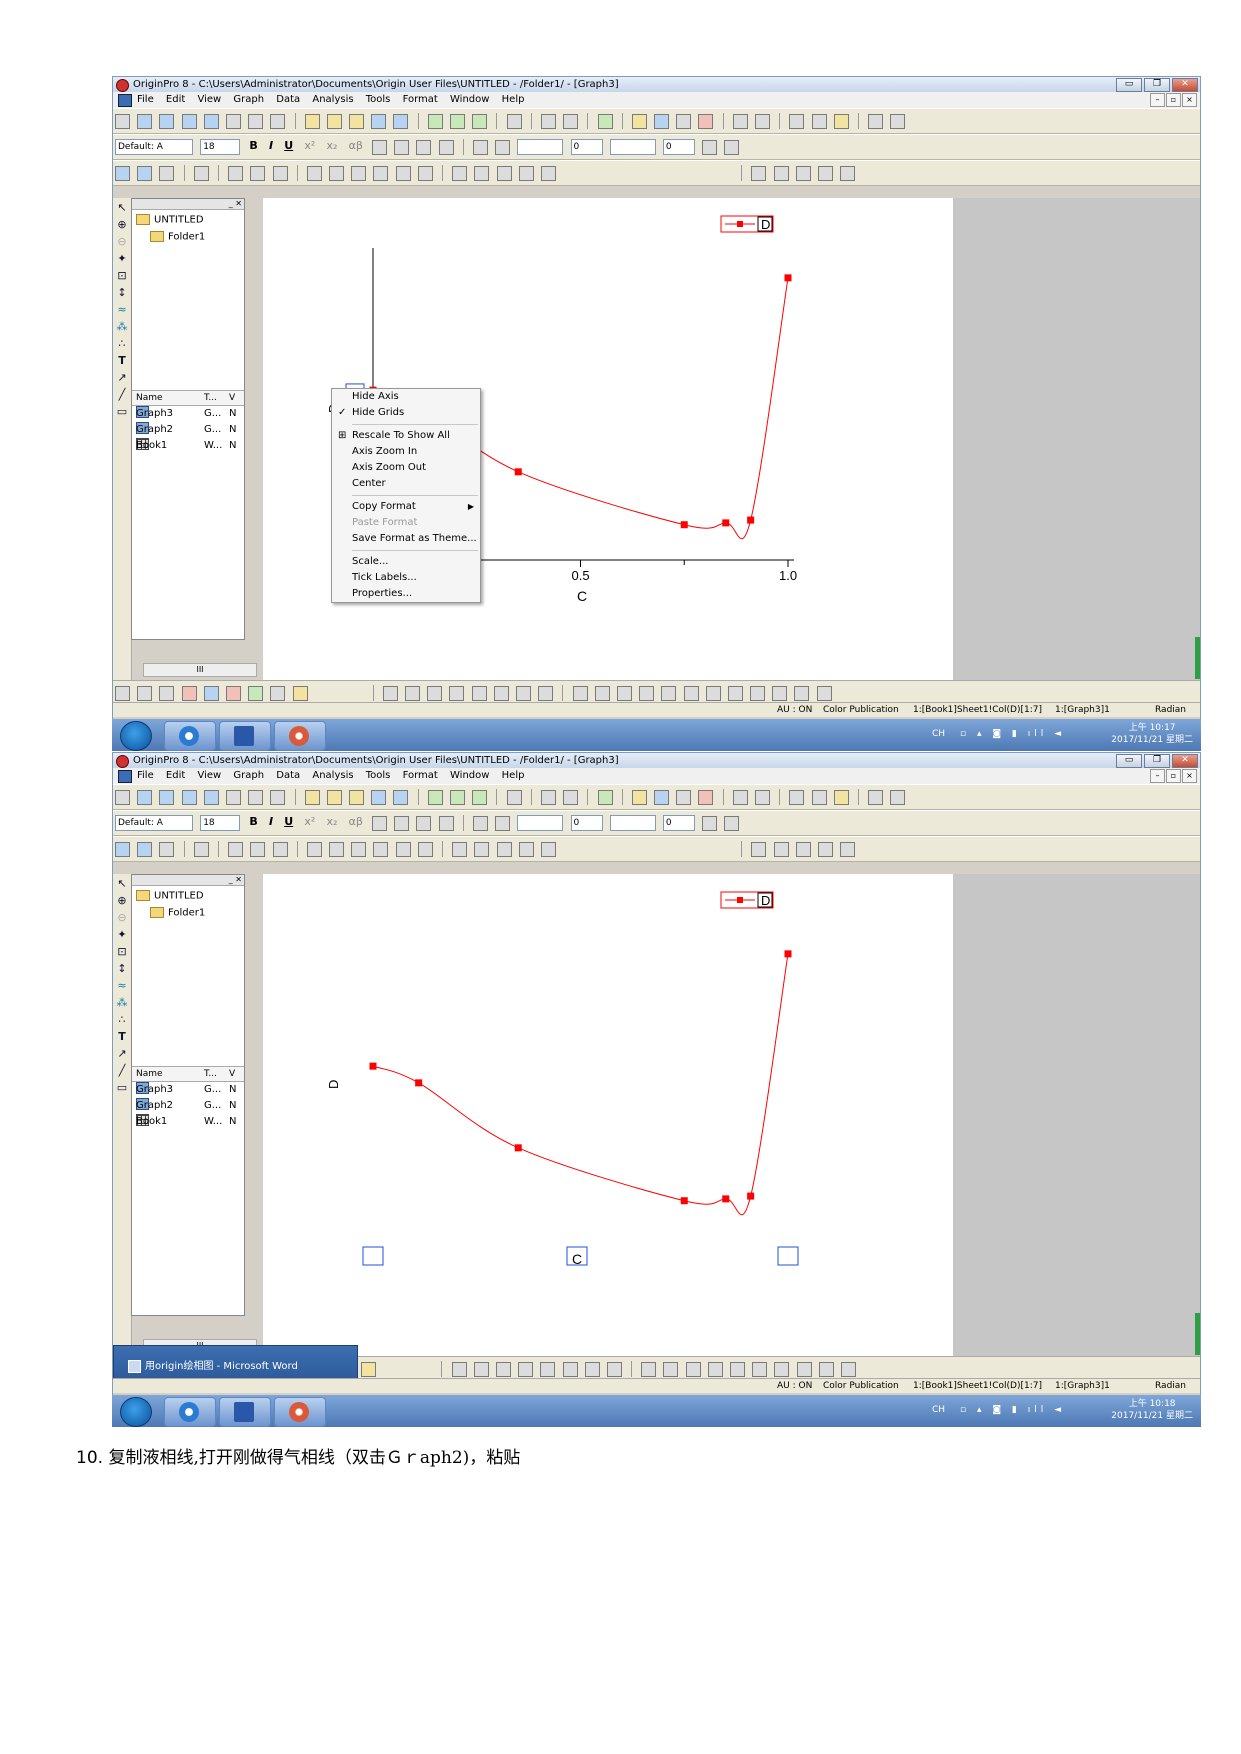 The width and height of the screenshot is (1241, 1754). What do you see at coordinates (402, 147) in the screenshot?
I see `decrease-font-icon` at bounding box center [402, 147].